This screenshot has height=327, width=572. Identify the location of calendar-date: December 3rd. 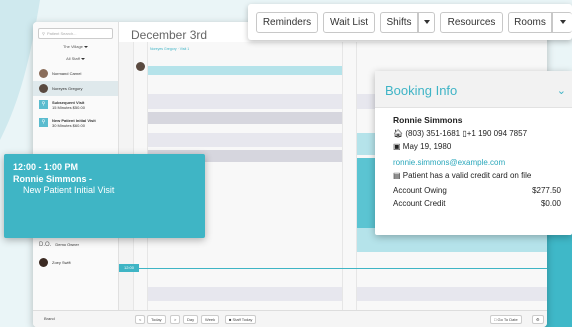
(169, 35).